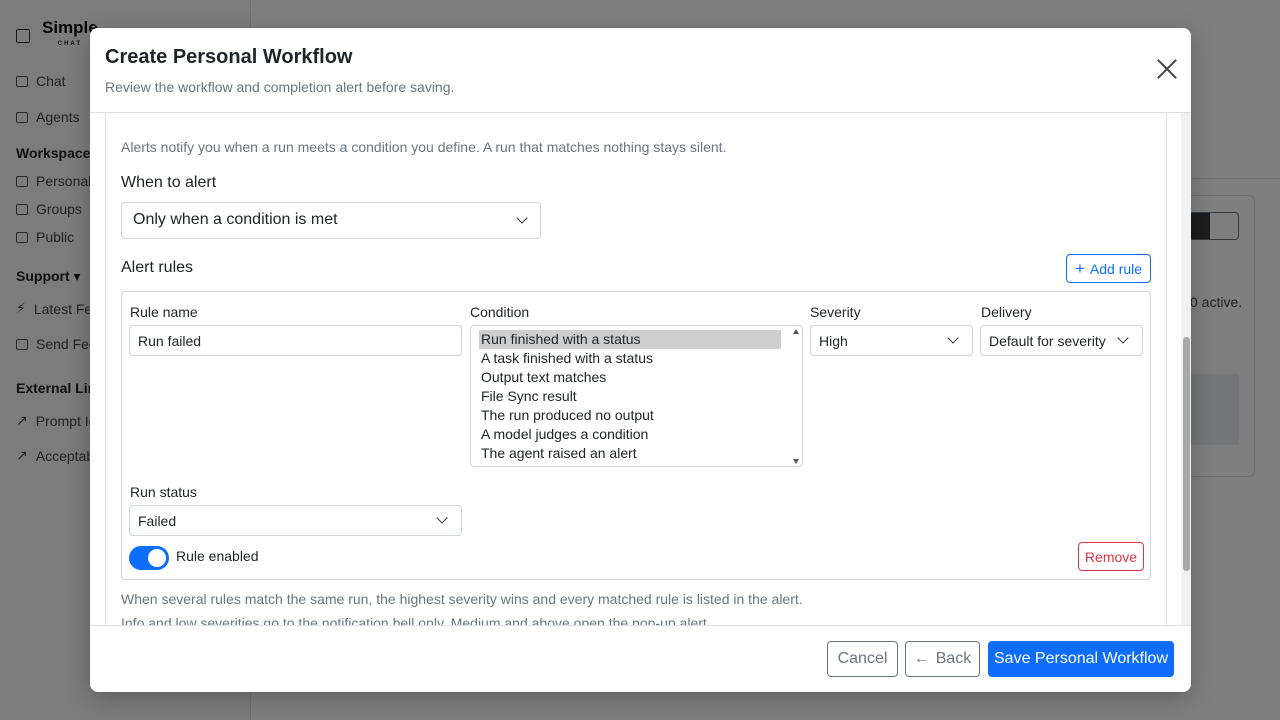 The width and height of the screenshot is (1280, 720). I want to click on run-status-value: Failed, so click(157, 521).